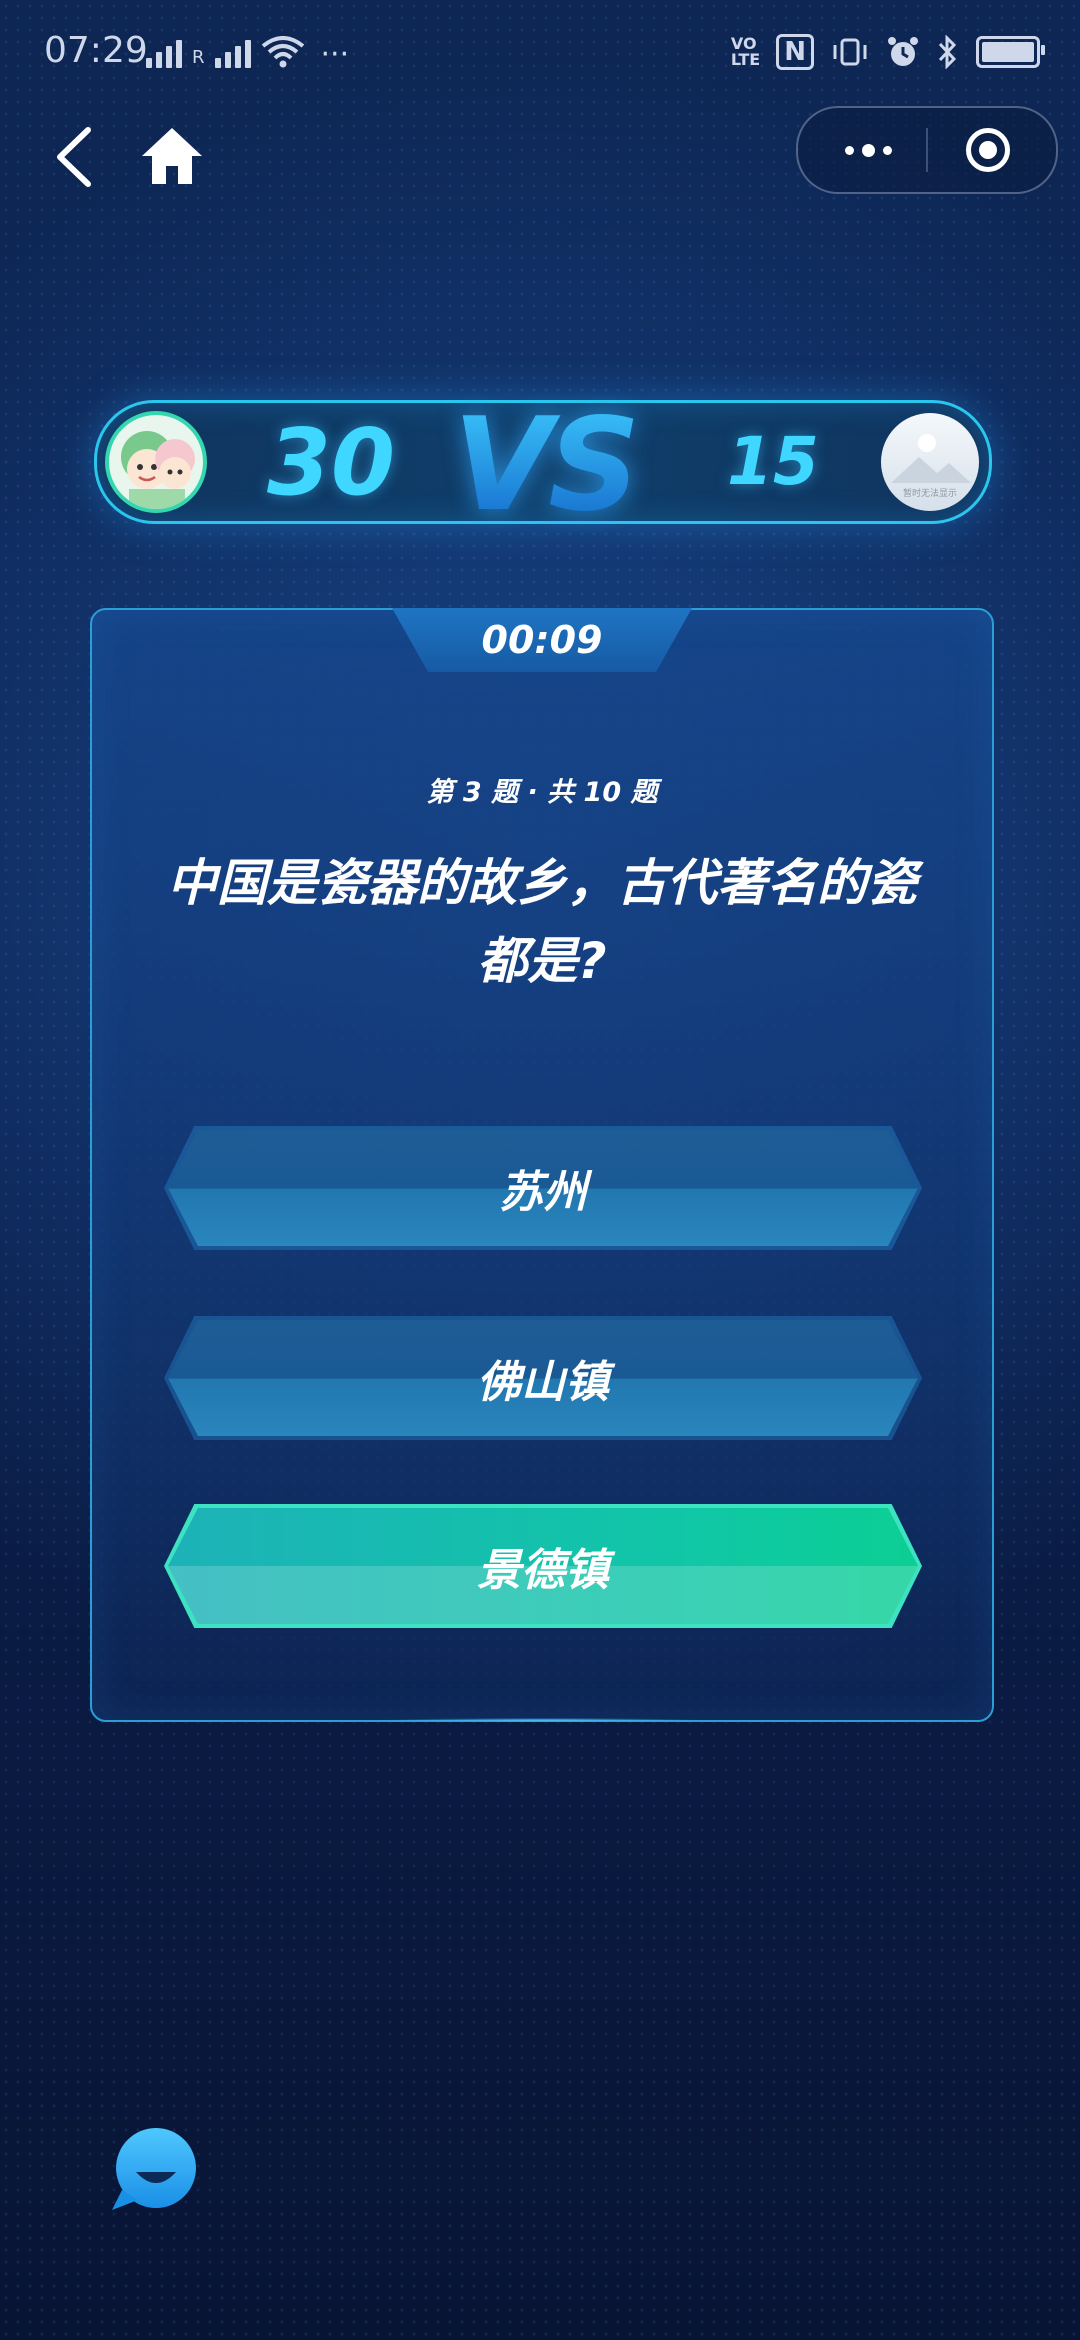 This screenshot has width=1080, height=2340. Describe the element at coordinates (331, 462) in the screenshot. I see `my-score: 30` at that location.